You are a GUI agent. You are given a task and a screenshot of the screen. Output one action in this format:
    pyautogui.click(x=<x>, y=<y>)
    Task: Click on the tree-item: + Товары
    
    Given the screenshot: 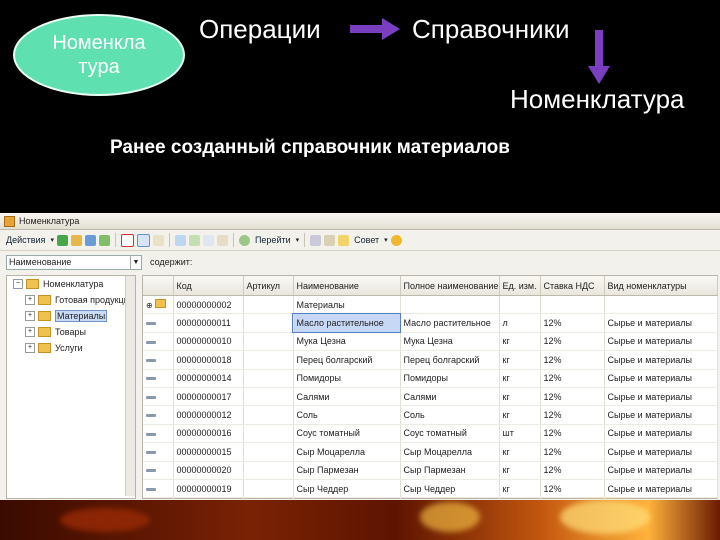 What is the action you would take?
    pyautogui.click(x=71, y=332)
    